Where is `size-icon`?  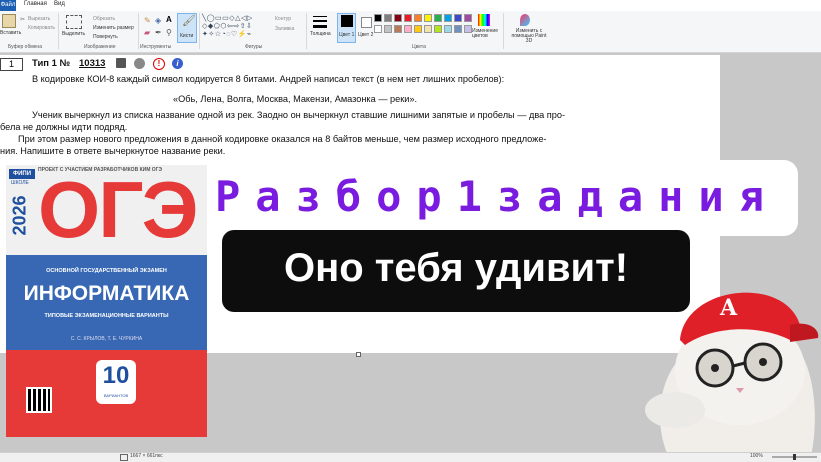 size-icon is located at coordinates (320, 22).